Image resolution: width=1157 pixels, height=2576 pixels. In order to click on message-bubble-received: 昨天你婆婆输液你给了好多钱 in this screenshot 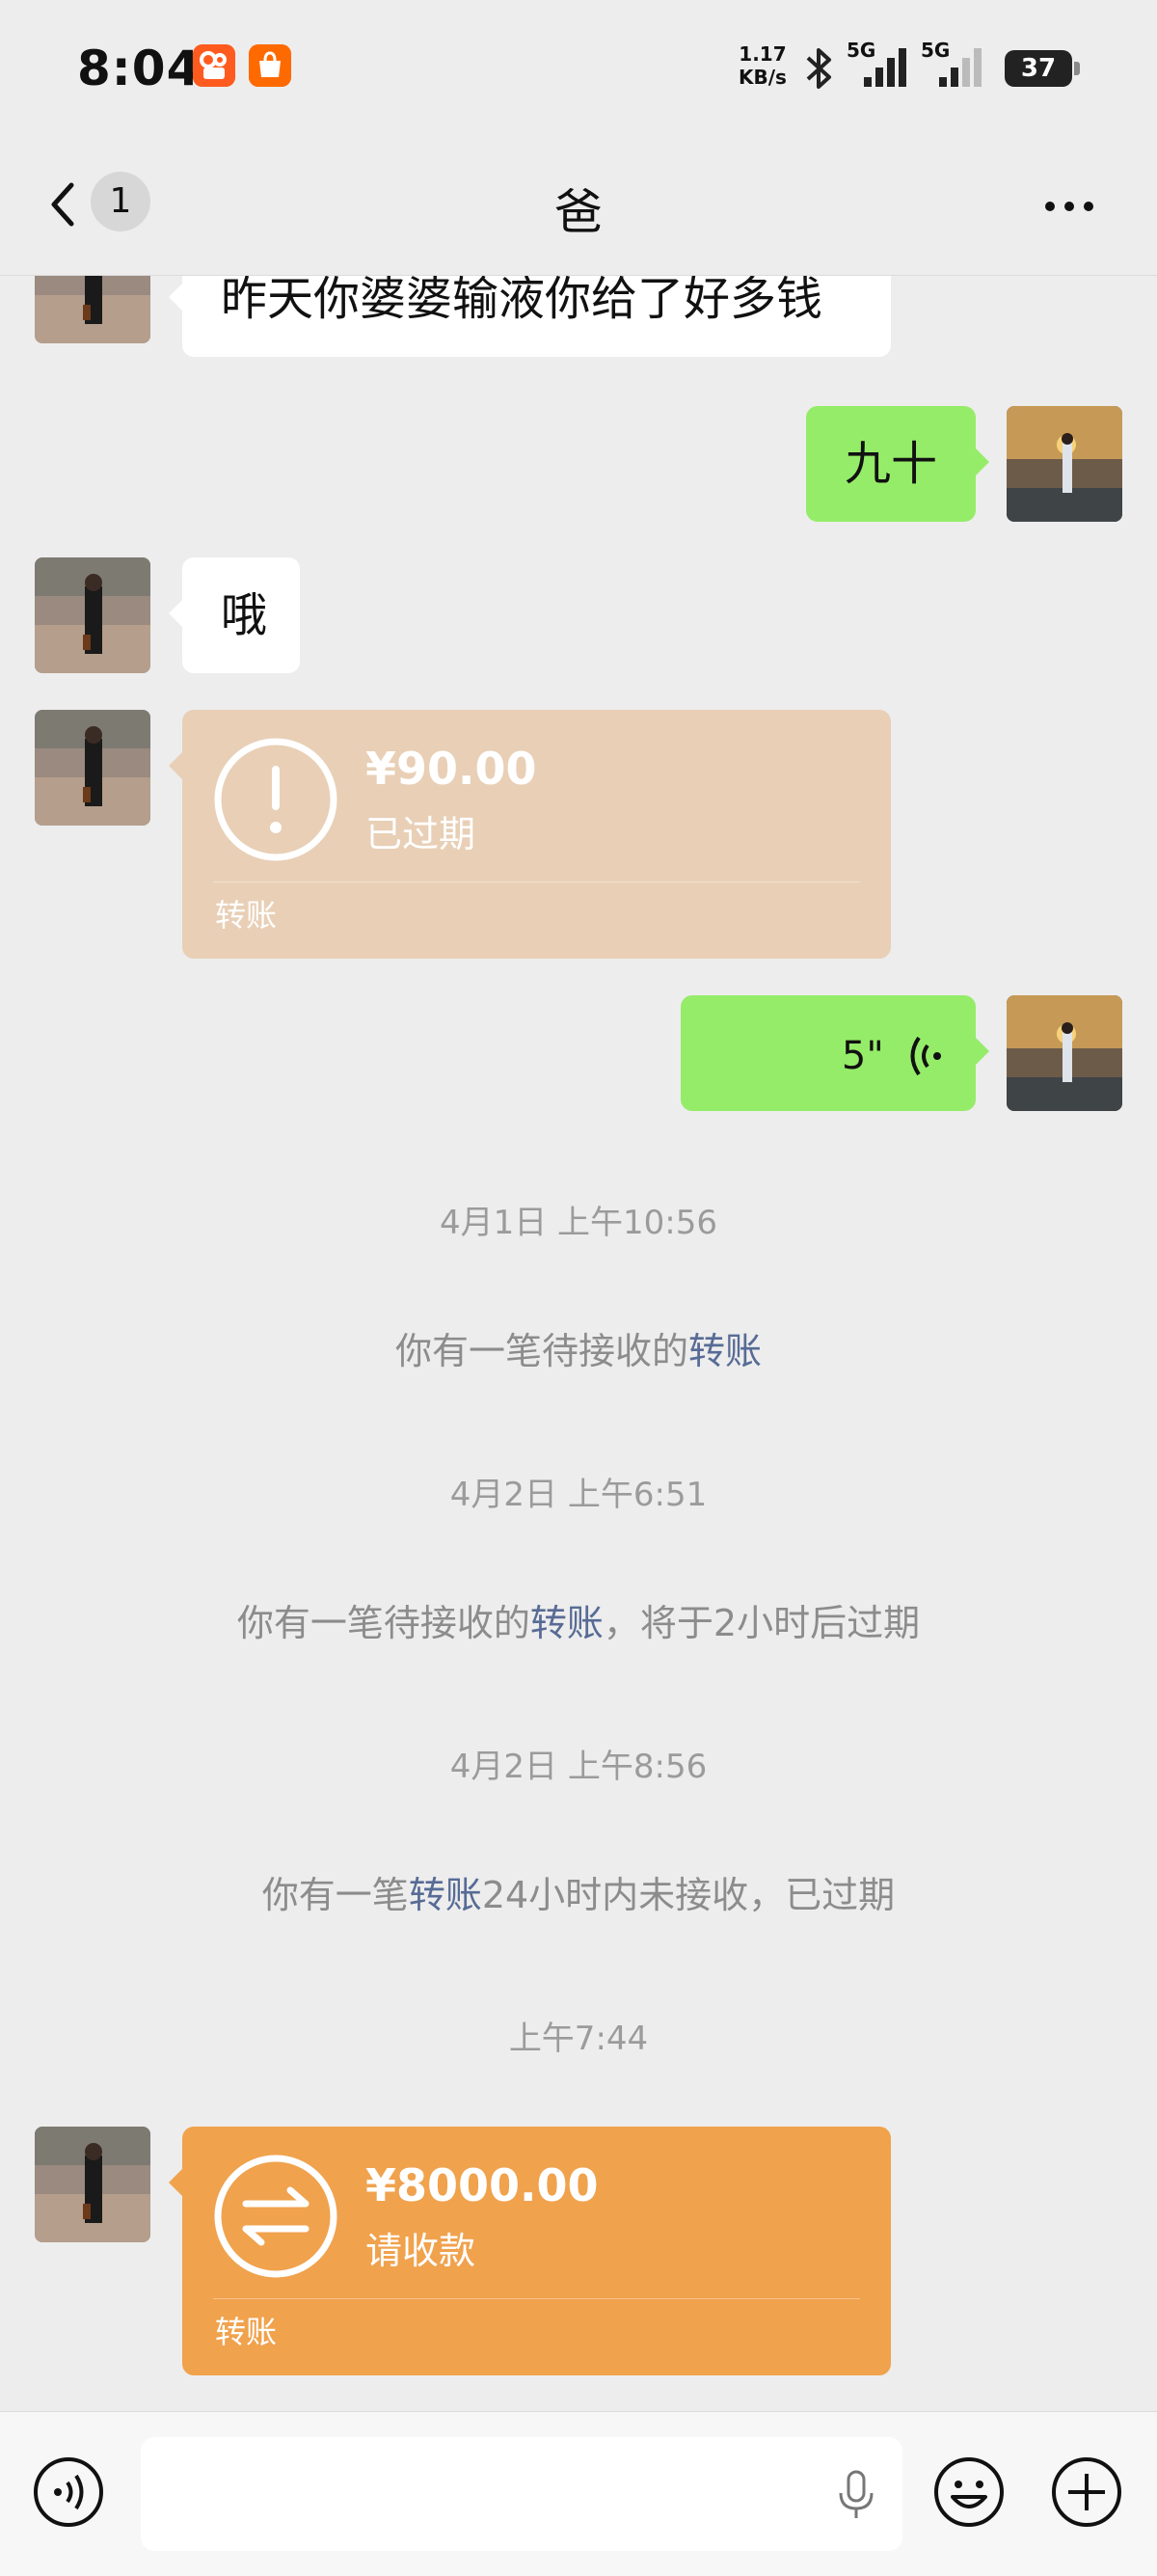, I will do `click(530, 316)`.